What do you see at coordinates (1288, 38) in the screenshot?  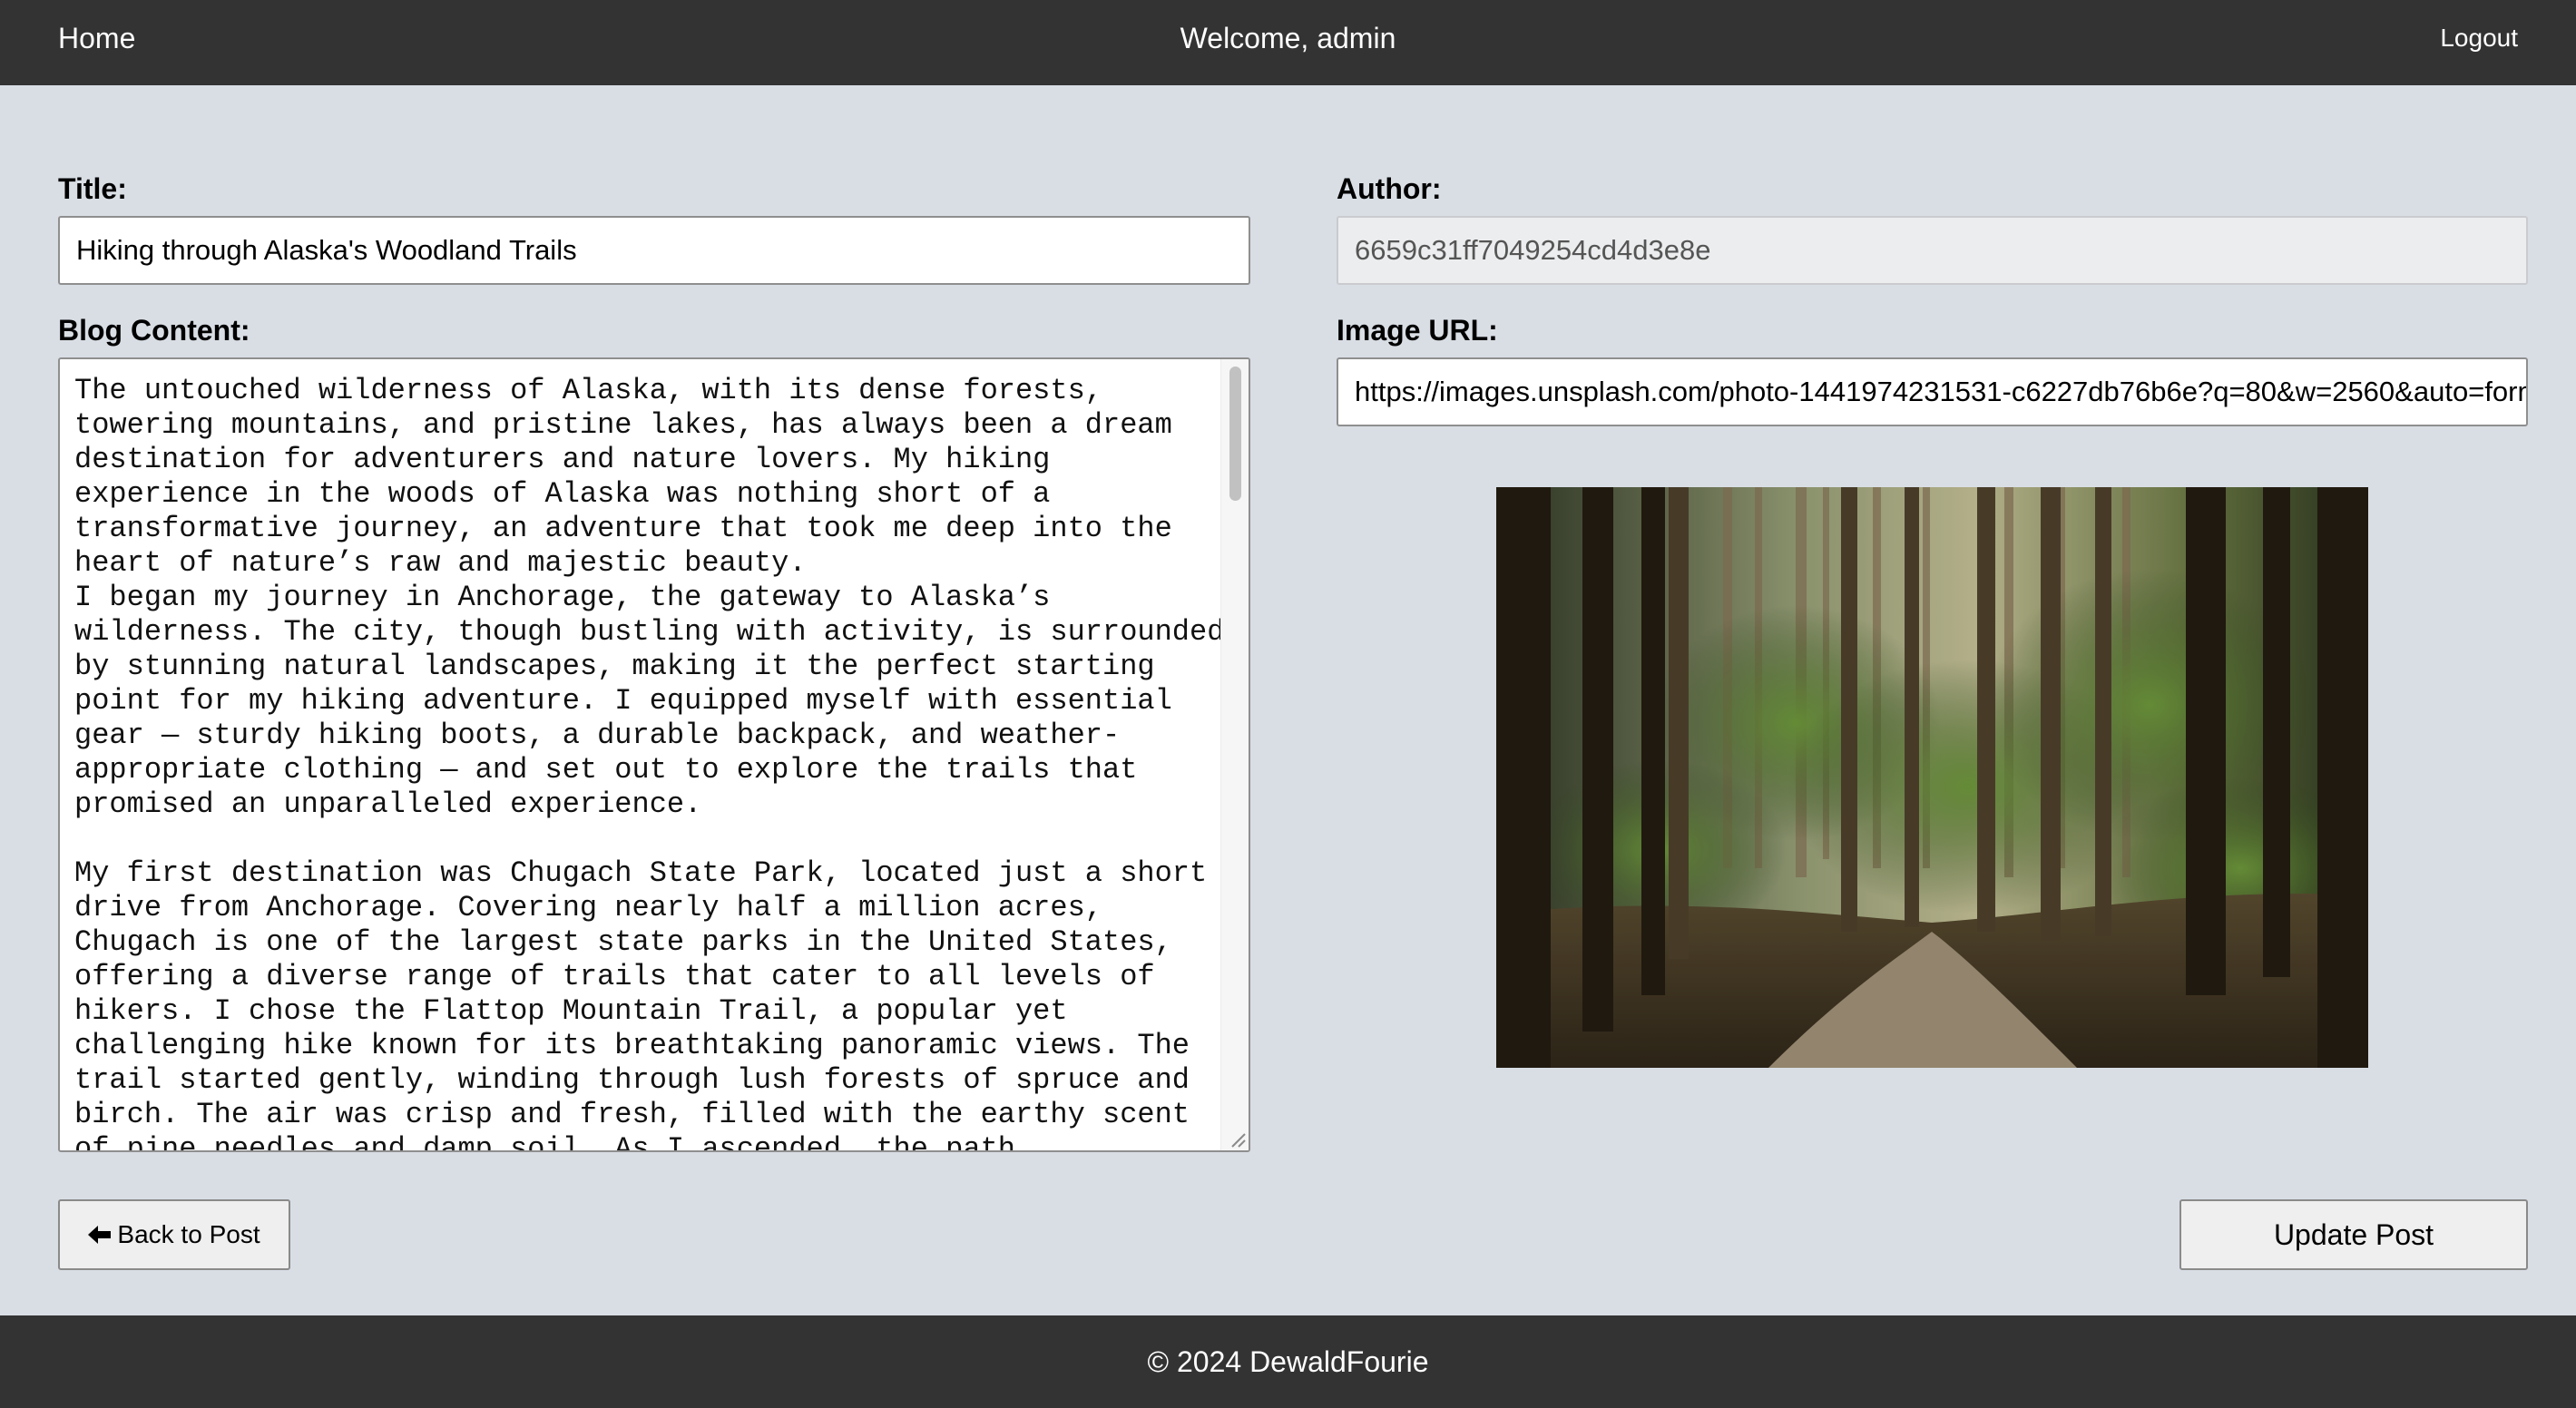 I see `welcome-message: Welcome, admin` at bounding box center [1288, 38].